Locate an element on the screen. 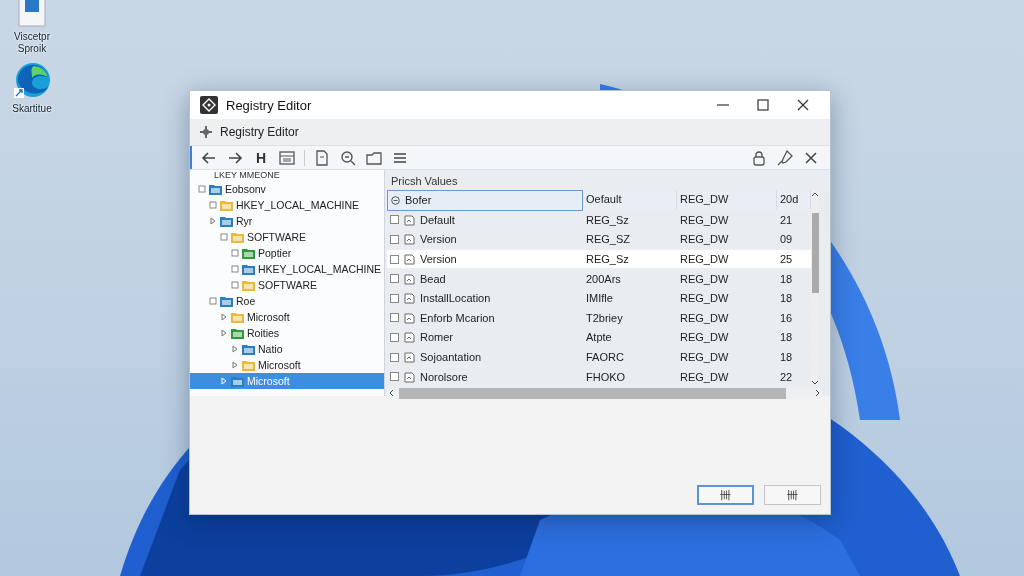  tree-item: LKEY MMEONE is located at coordinates (235, 175).